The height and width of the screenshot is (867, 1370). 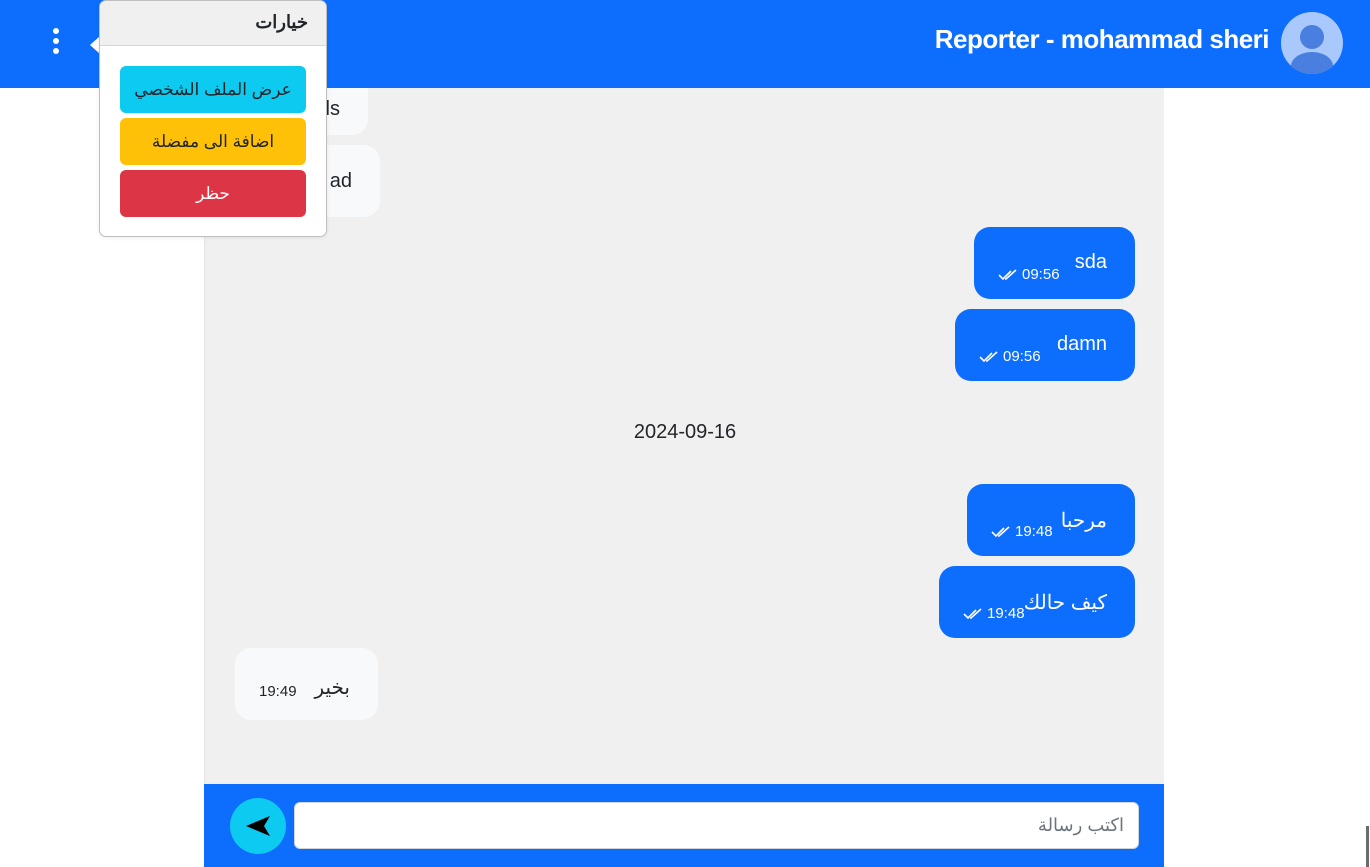 What do you see at coordinates (1367, 846) in the screenshot?
I see `scrollbar-thumb` at bounding box center [1367, 846].